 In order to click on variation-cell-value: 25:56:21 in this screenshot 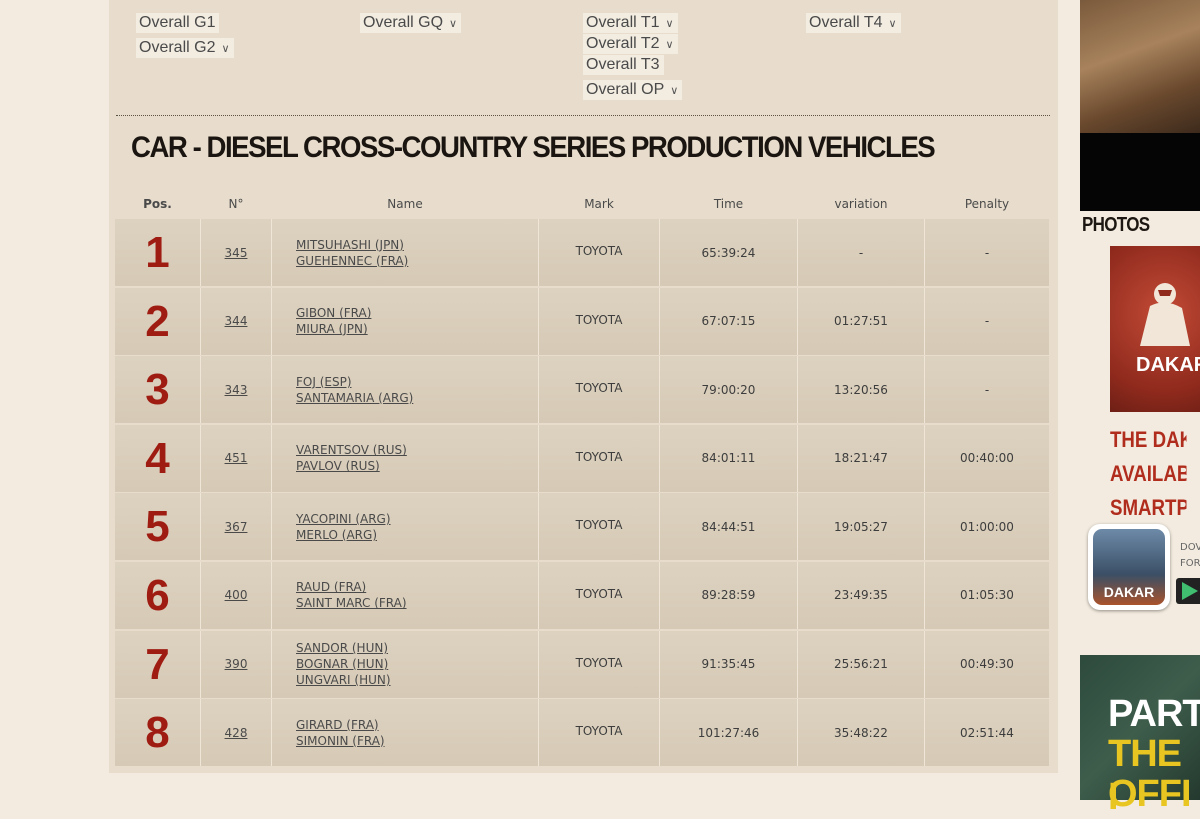, I will do `click(861, 664)`.